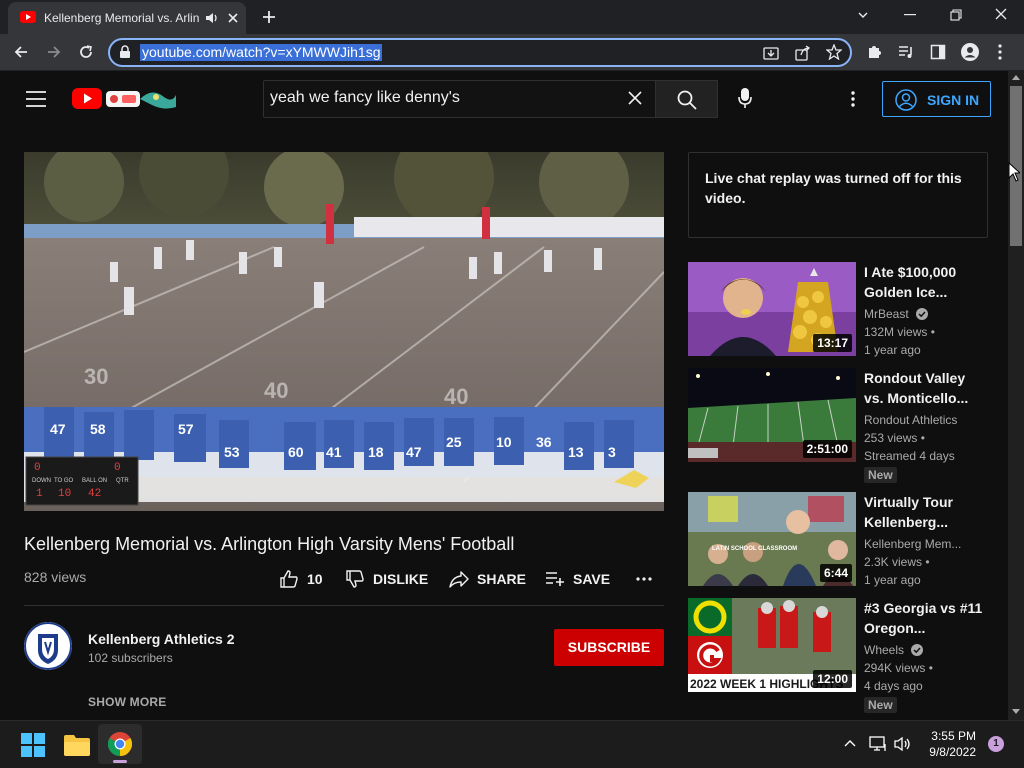  I want to click on restore-icon, so click(956, 15).